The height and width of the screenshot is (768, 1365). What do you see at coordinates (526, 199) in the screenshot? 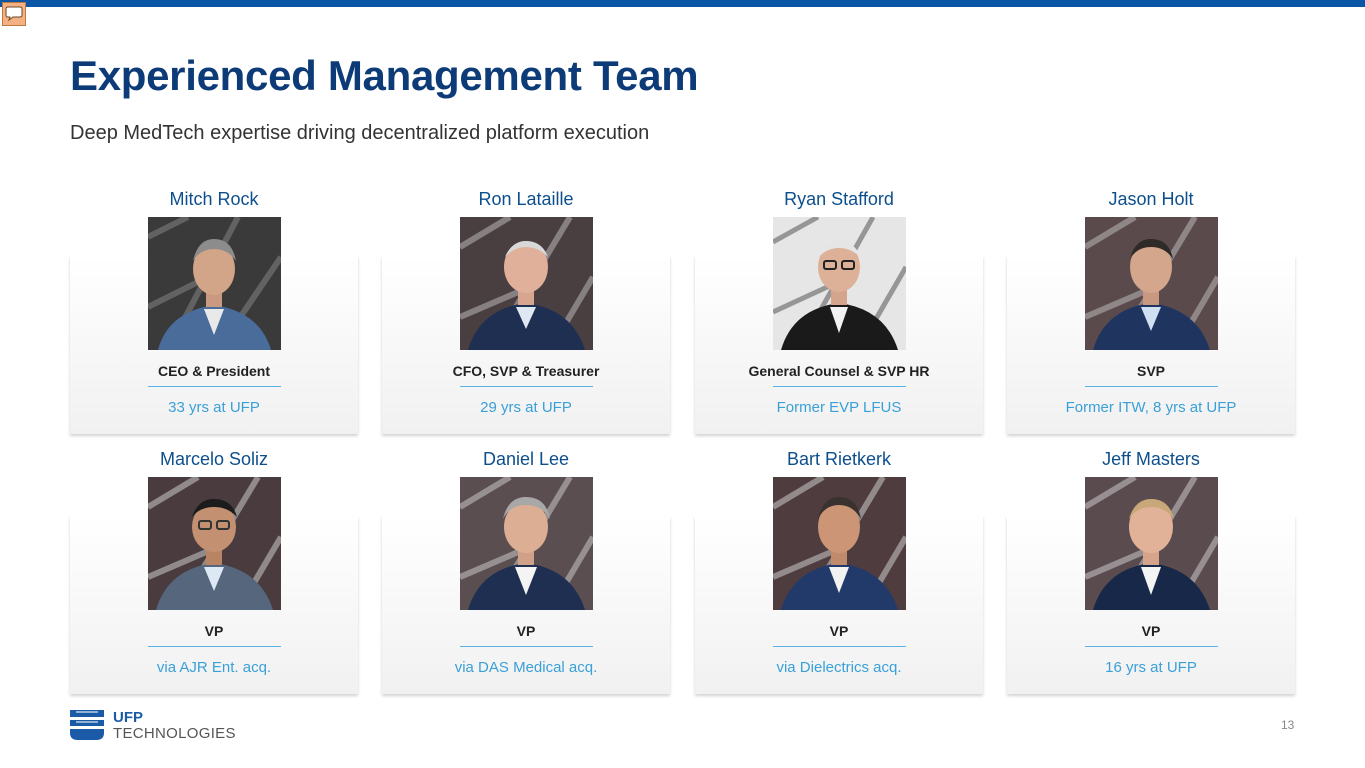
I see `member-name: Ron Lataille` at bounding box center [526, 199].